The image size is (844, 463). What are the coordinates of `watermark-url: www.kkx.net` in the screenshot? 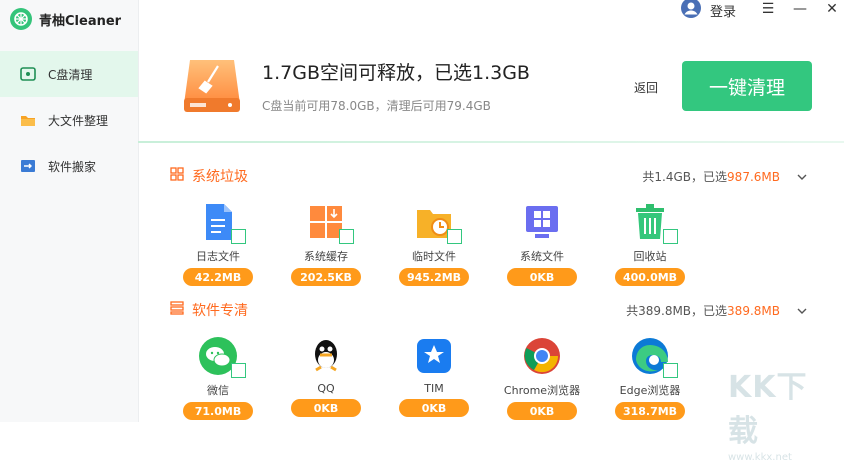 It's located at (760, 457).